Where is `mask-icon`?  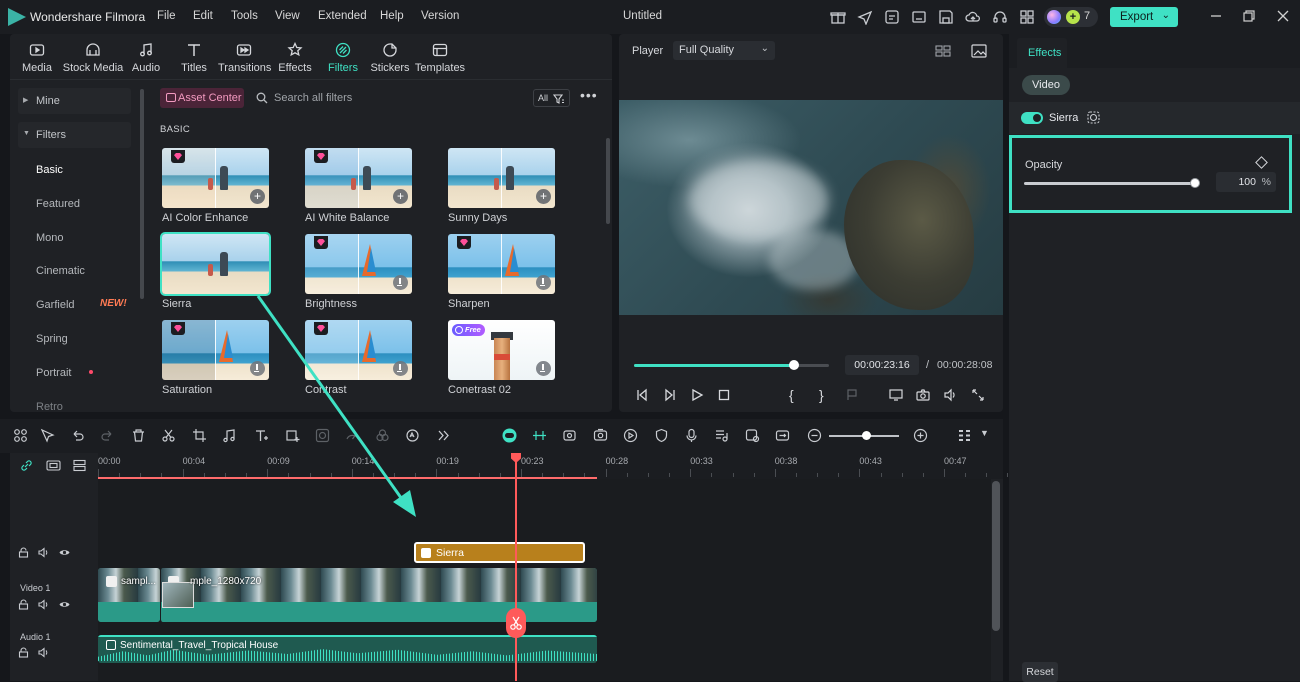 mask-icon is located at coordinates (1093, 117).